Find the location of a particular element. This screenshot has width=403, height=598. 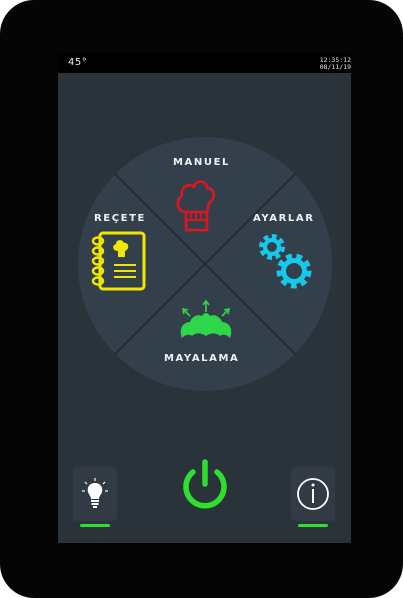

info-icon is located at coordinates (313, 494).